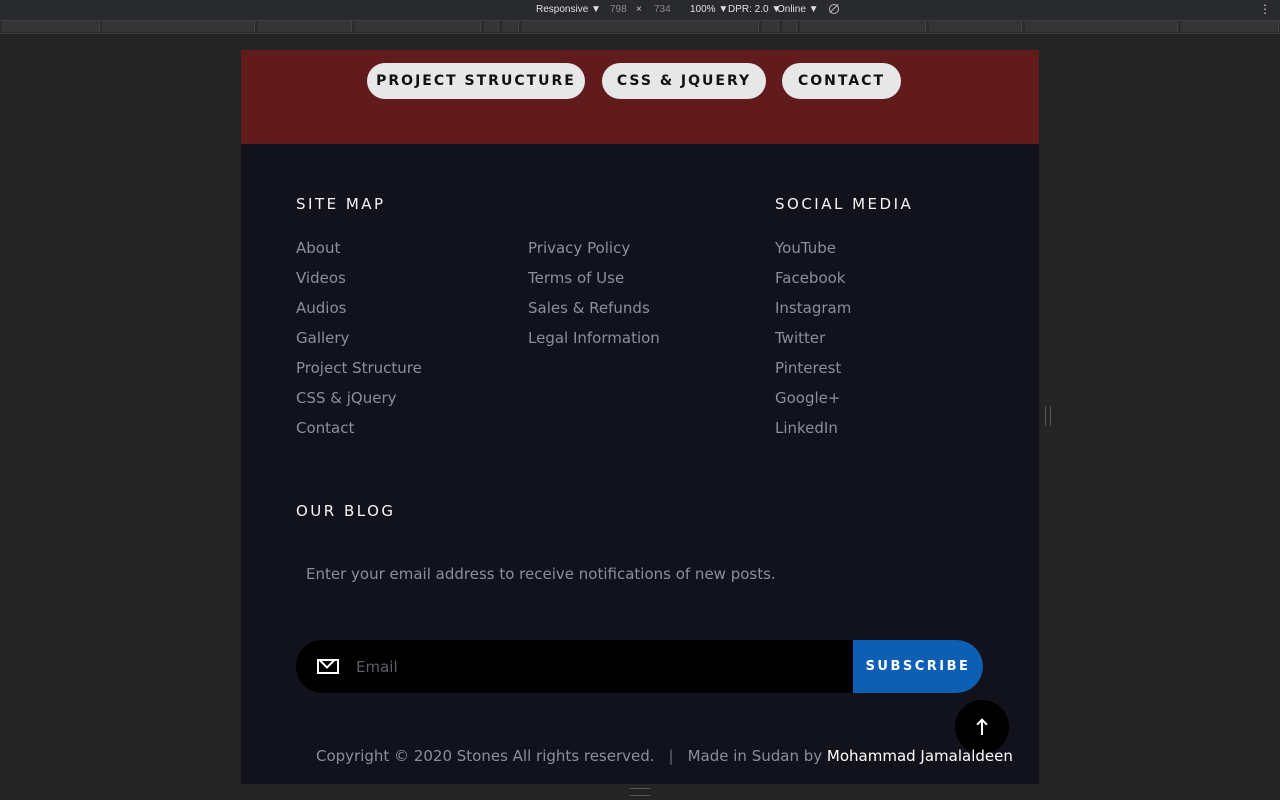 The image size is (1280, 800). What do you see at coordinates (601, 666) in the screenshot?
I see `email-input` at bounding box center [601, 666].